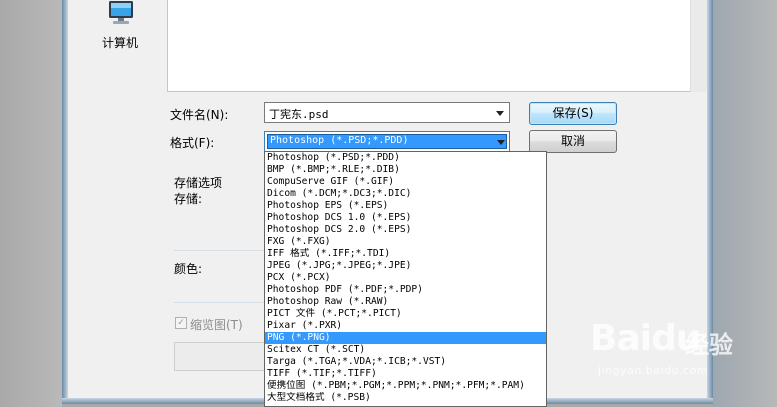 This screenshot has width=777, height=407. Describe the element at coordinates (199, 115) in the screenshot. I see `filename-label: 文件名(N):` at that location.